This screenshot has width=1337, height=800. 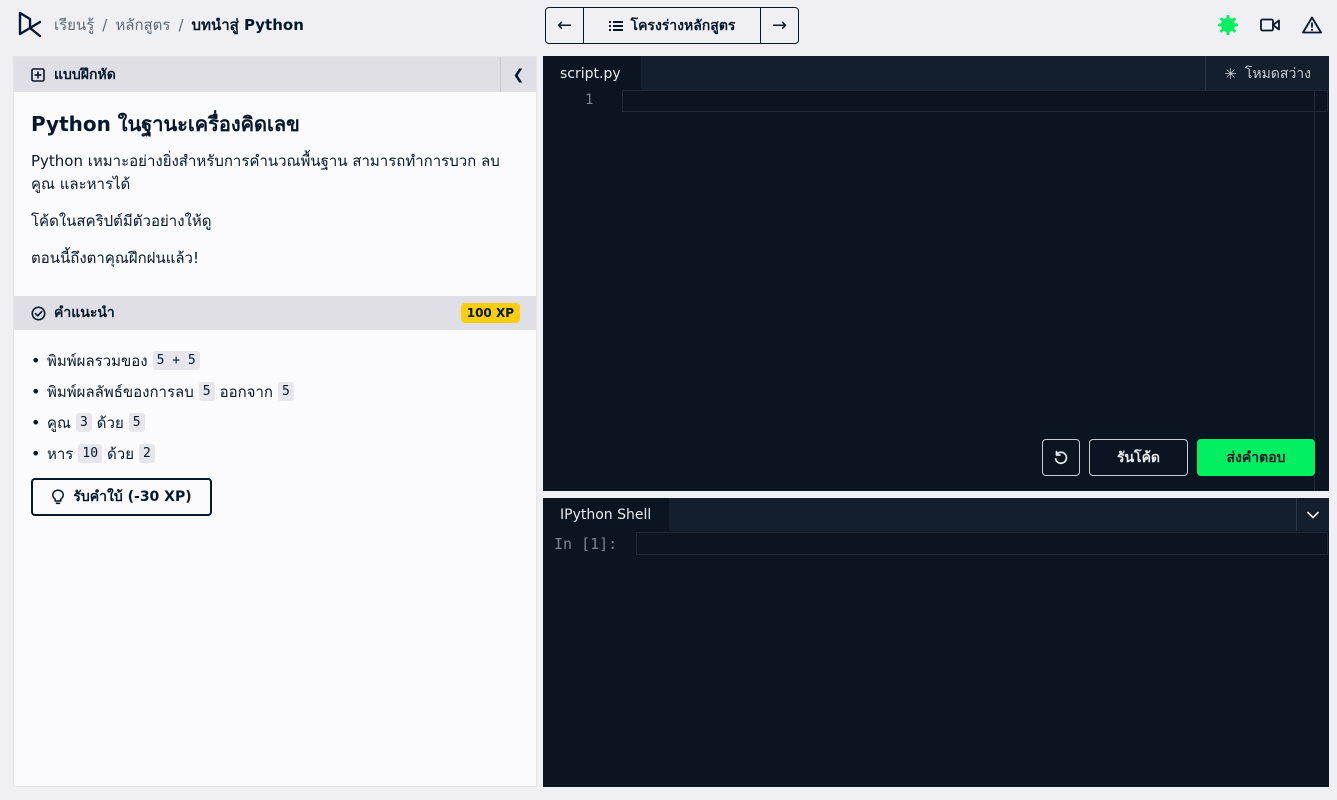 I want to click on sun-icon: ✳, so click(x=1230, y=73).